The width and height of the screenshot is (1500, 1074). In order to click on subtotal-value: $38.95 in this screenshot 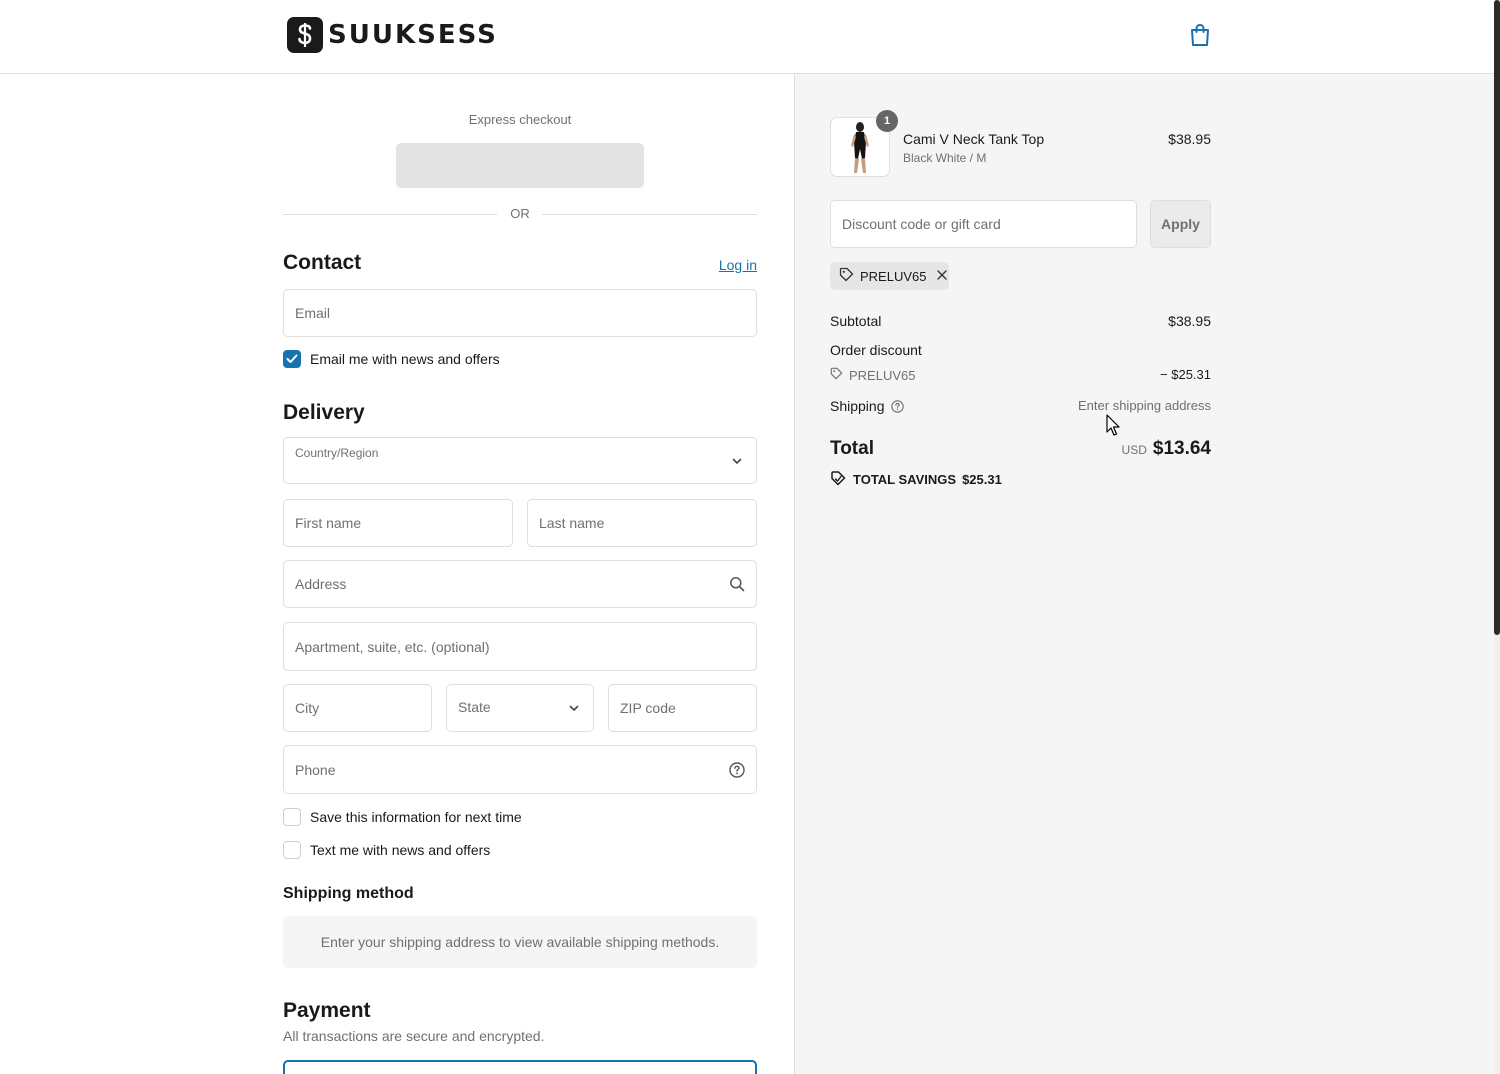, I will do `click(1189, 321)`.